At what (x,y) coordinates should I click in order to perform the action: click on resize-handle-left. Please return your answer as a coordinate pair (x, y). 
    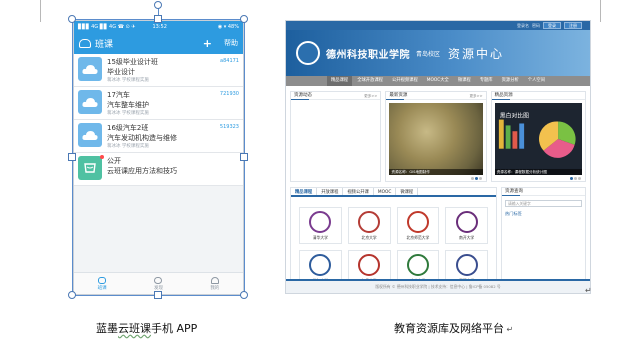
    Looking at the image, I should click on (72, 157).